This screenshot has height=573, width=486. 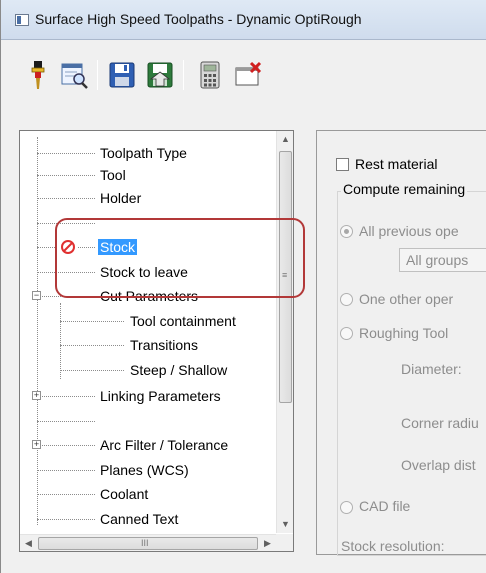 What do you see at coordinates (438, 465) in the screenshot?
I see `overlap-distance-label: Overlap dist` at bounding box center [438, 465].